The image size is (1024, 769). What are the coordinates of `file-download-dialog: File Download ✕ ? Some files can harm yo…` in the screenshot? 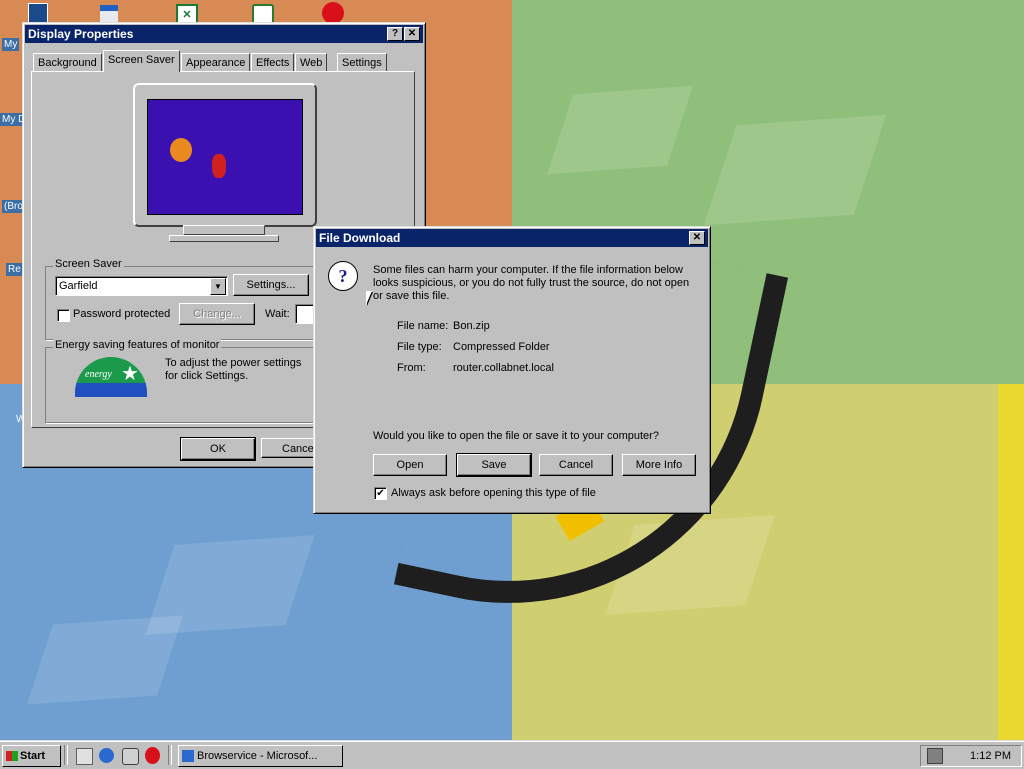 It's located at (512, 370).